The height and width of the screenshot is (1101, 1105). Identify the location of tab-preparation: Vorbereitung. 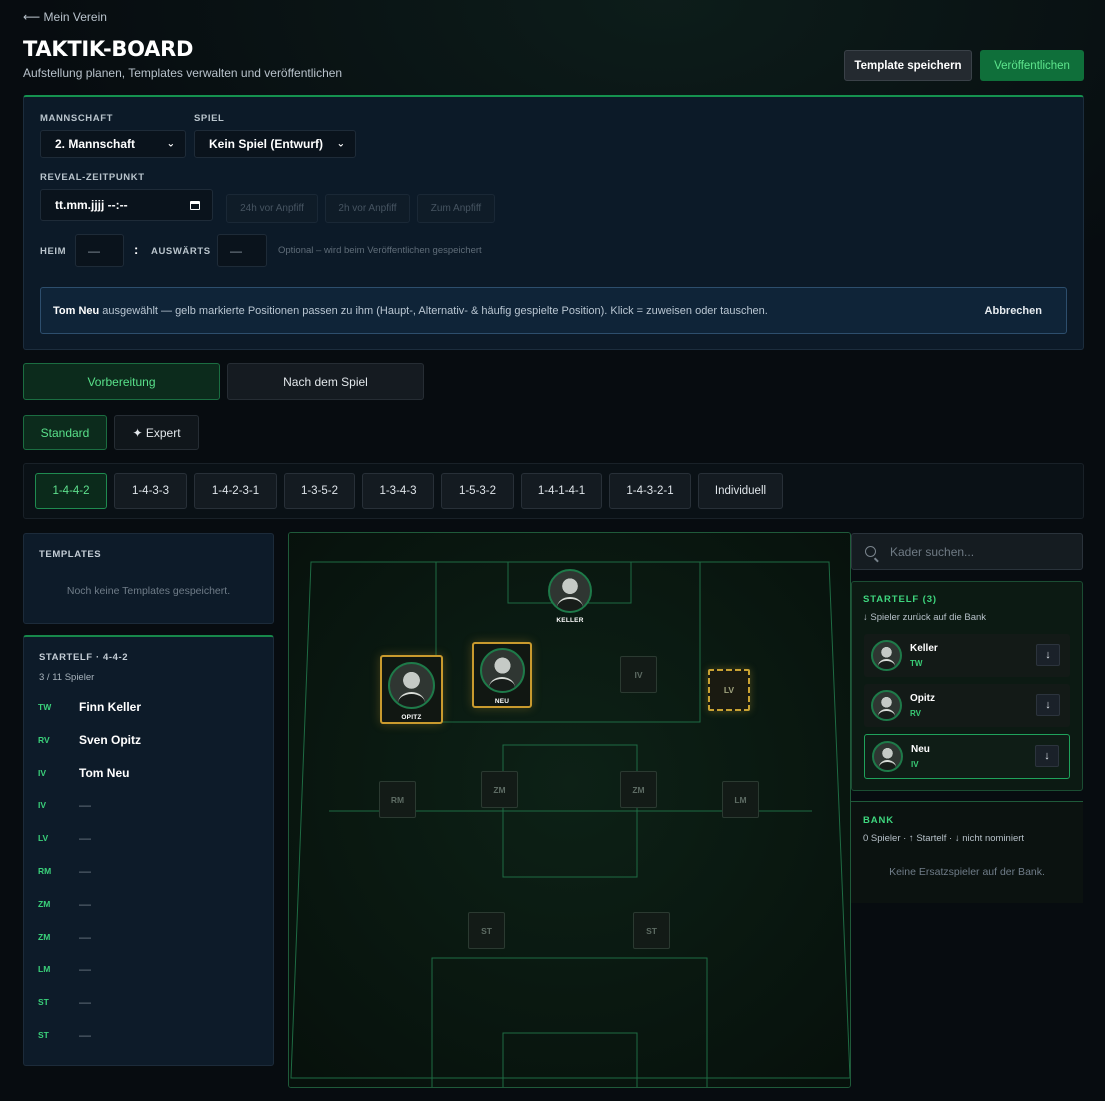
(121, 381).